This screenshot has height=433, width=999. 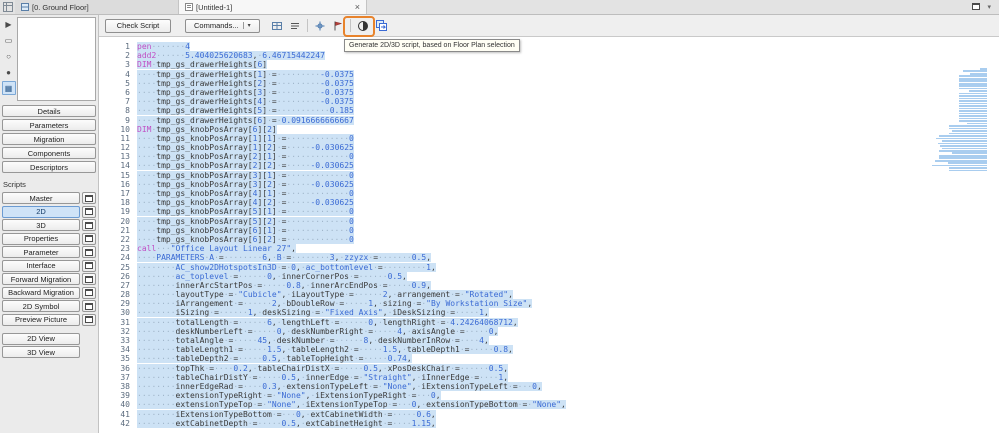 What do you see at coordinates (49, 139) in the screenshot?
I see `panel-button-migration: Migration` at bounding box center [49, 139].